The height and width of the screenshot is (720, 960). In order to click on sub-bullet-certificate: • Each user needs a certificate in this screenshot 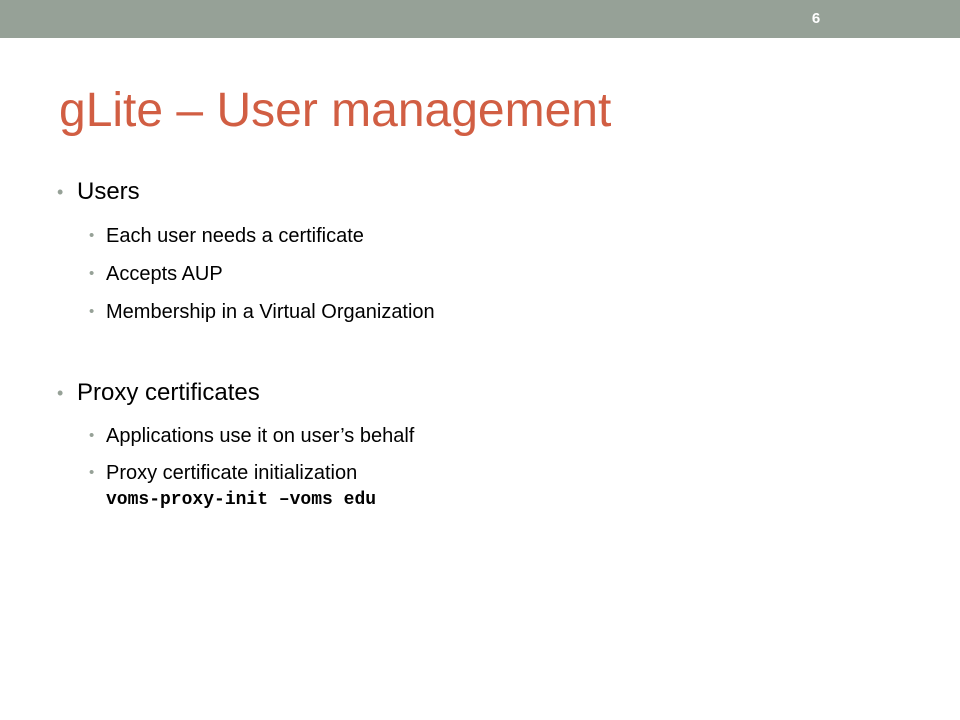, I will do `click(226, 236)`.